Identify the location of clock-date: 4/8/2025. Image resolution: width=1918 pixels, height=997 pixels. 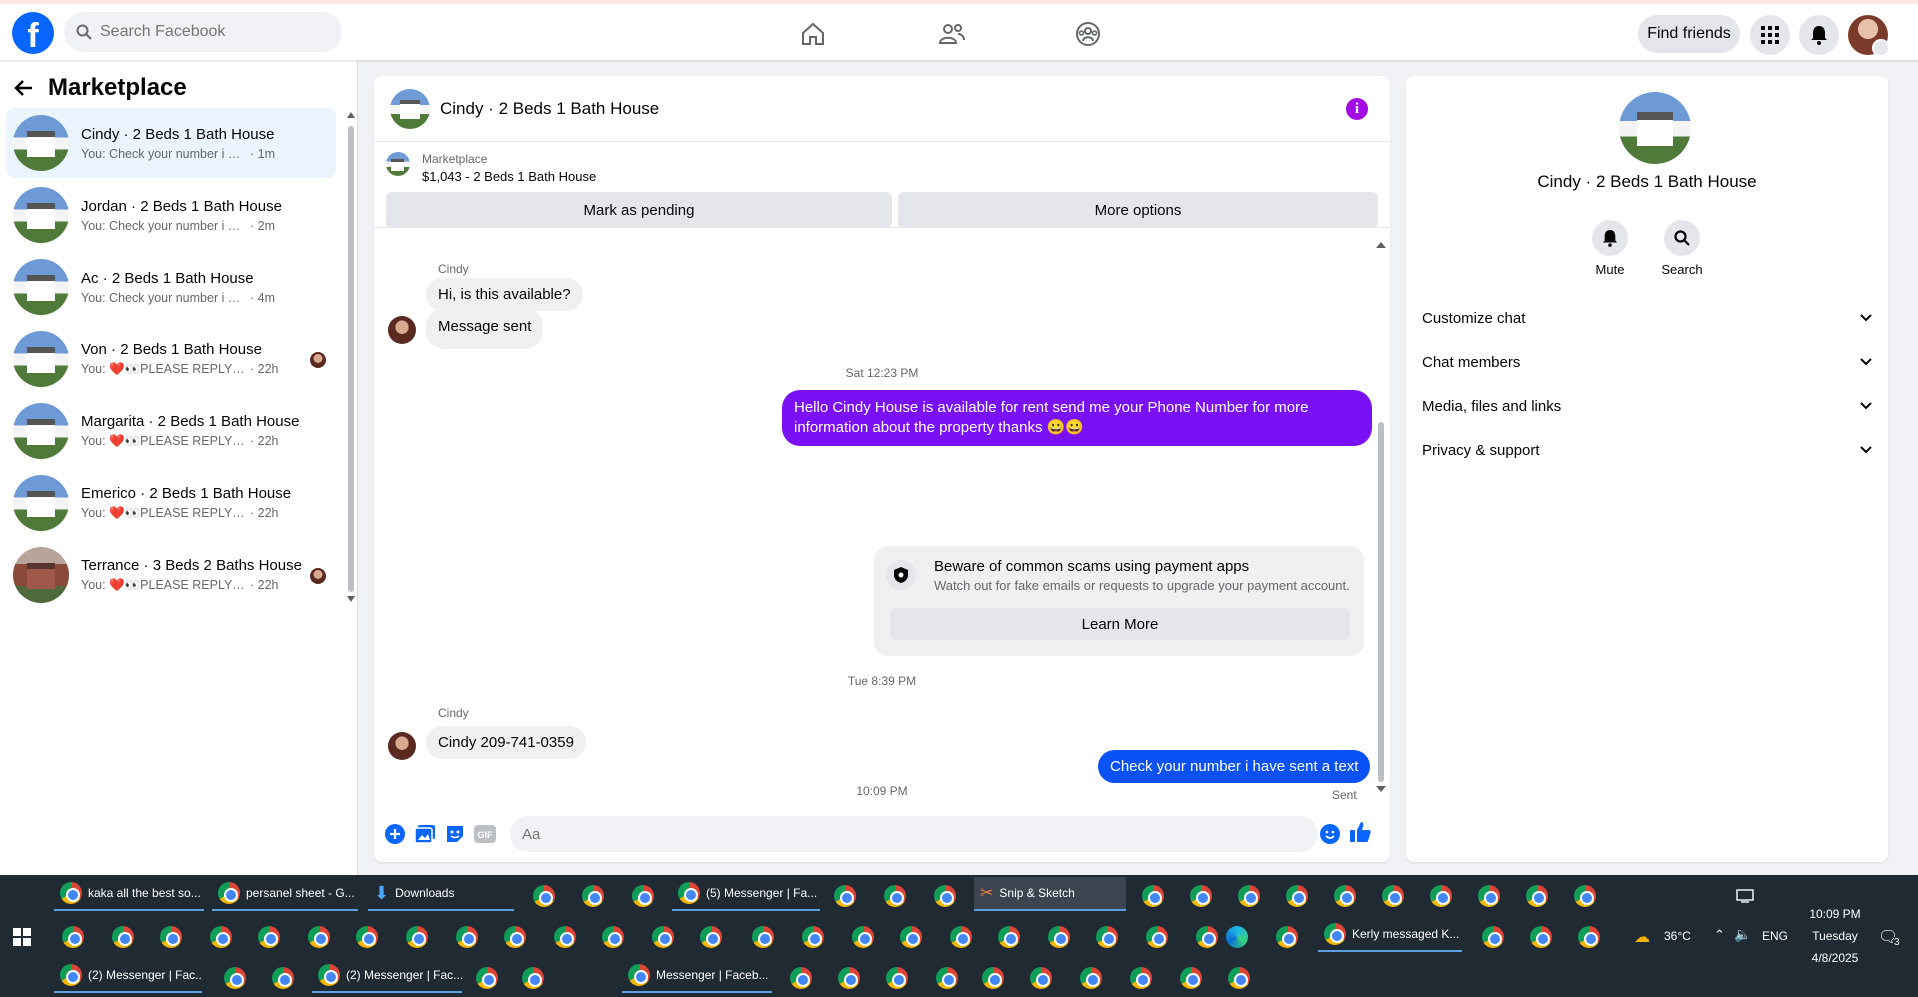
(1835, 958).